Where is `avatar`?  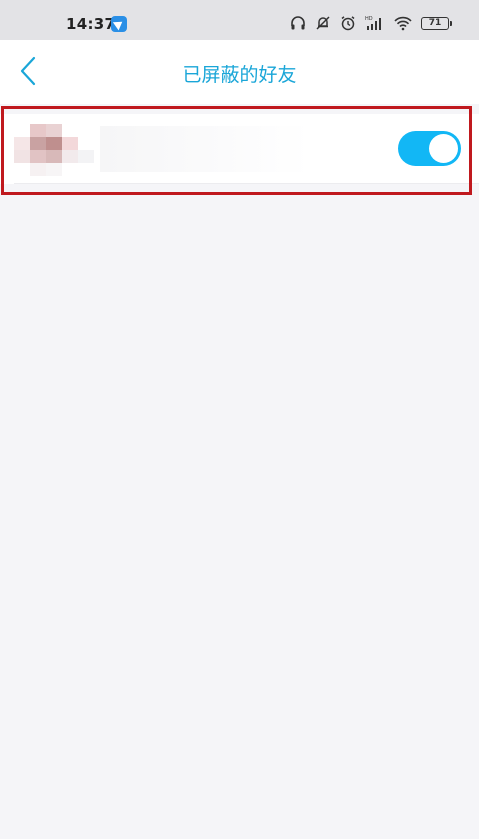 avatar is located at coordinates (54, 150).